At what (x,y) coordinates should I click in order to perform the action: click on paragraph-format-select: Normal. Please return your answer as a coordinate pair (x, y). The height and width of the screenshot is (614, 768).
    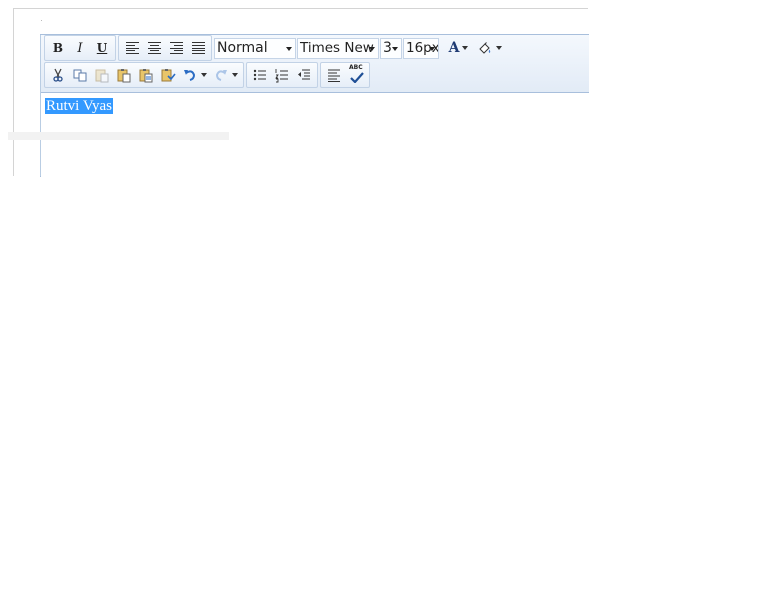
    Looking at the image, I should click on (255, 48).